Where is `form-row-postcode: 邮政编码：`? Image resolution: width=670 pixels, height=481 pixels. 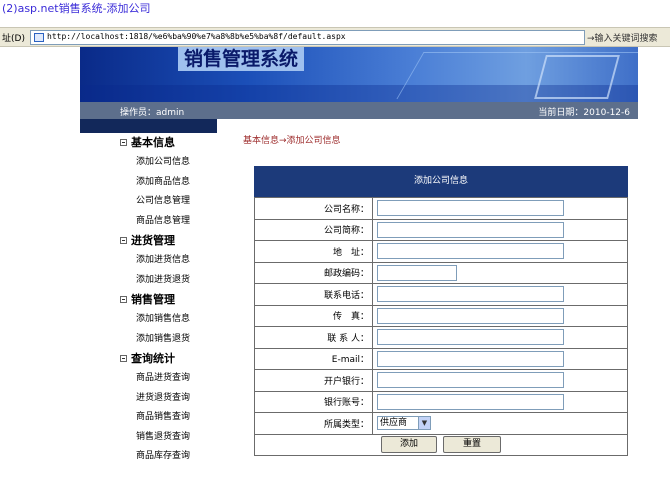
form-row-postcode: 邮政编码： is located at coordinates (441, 272).